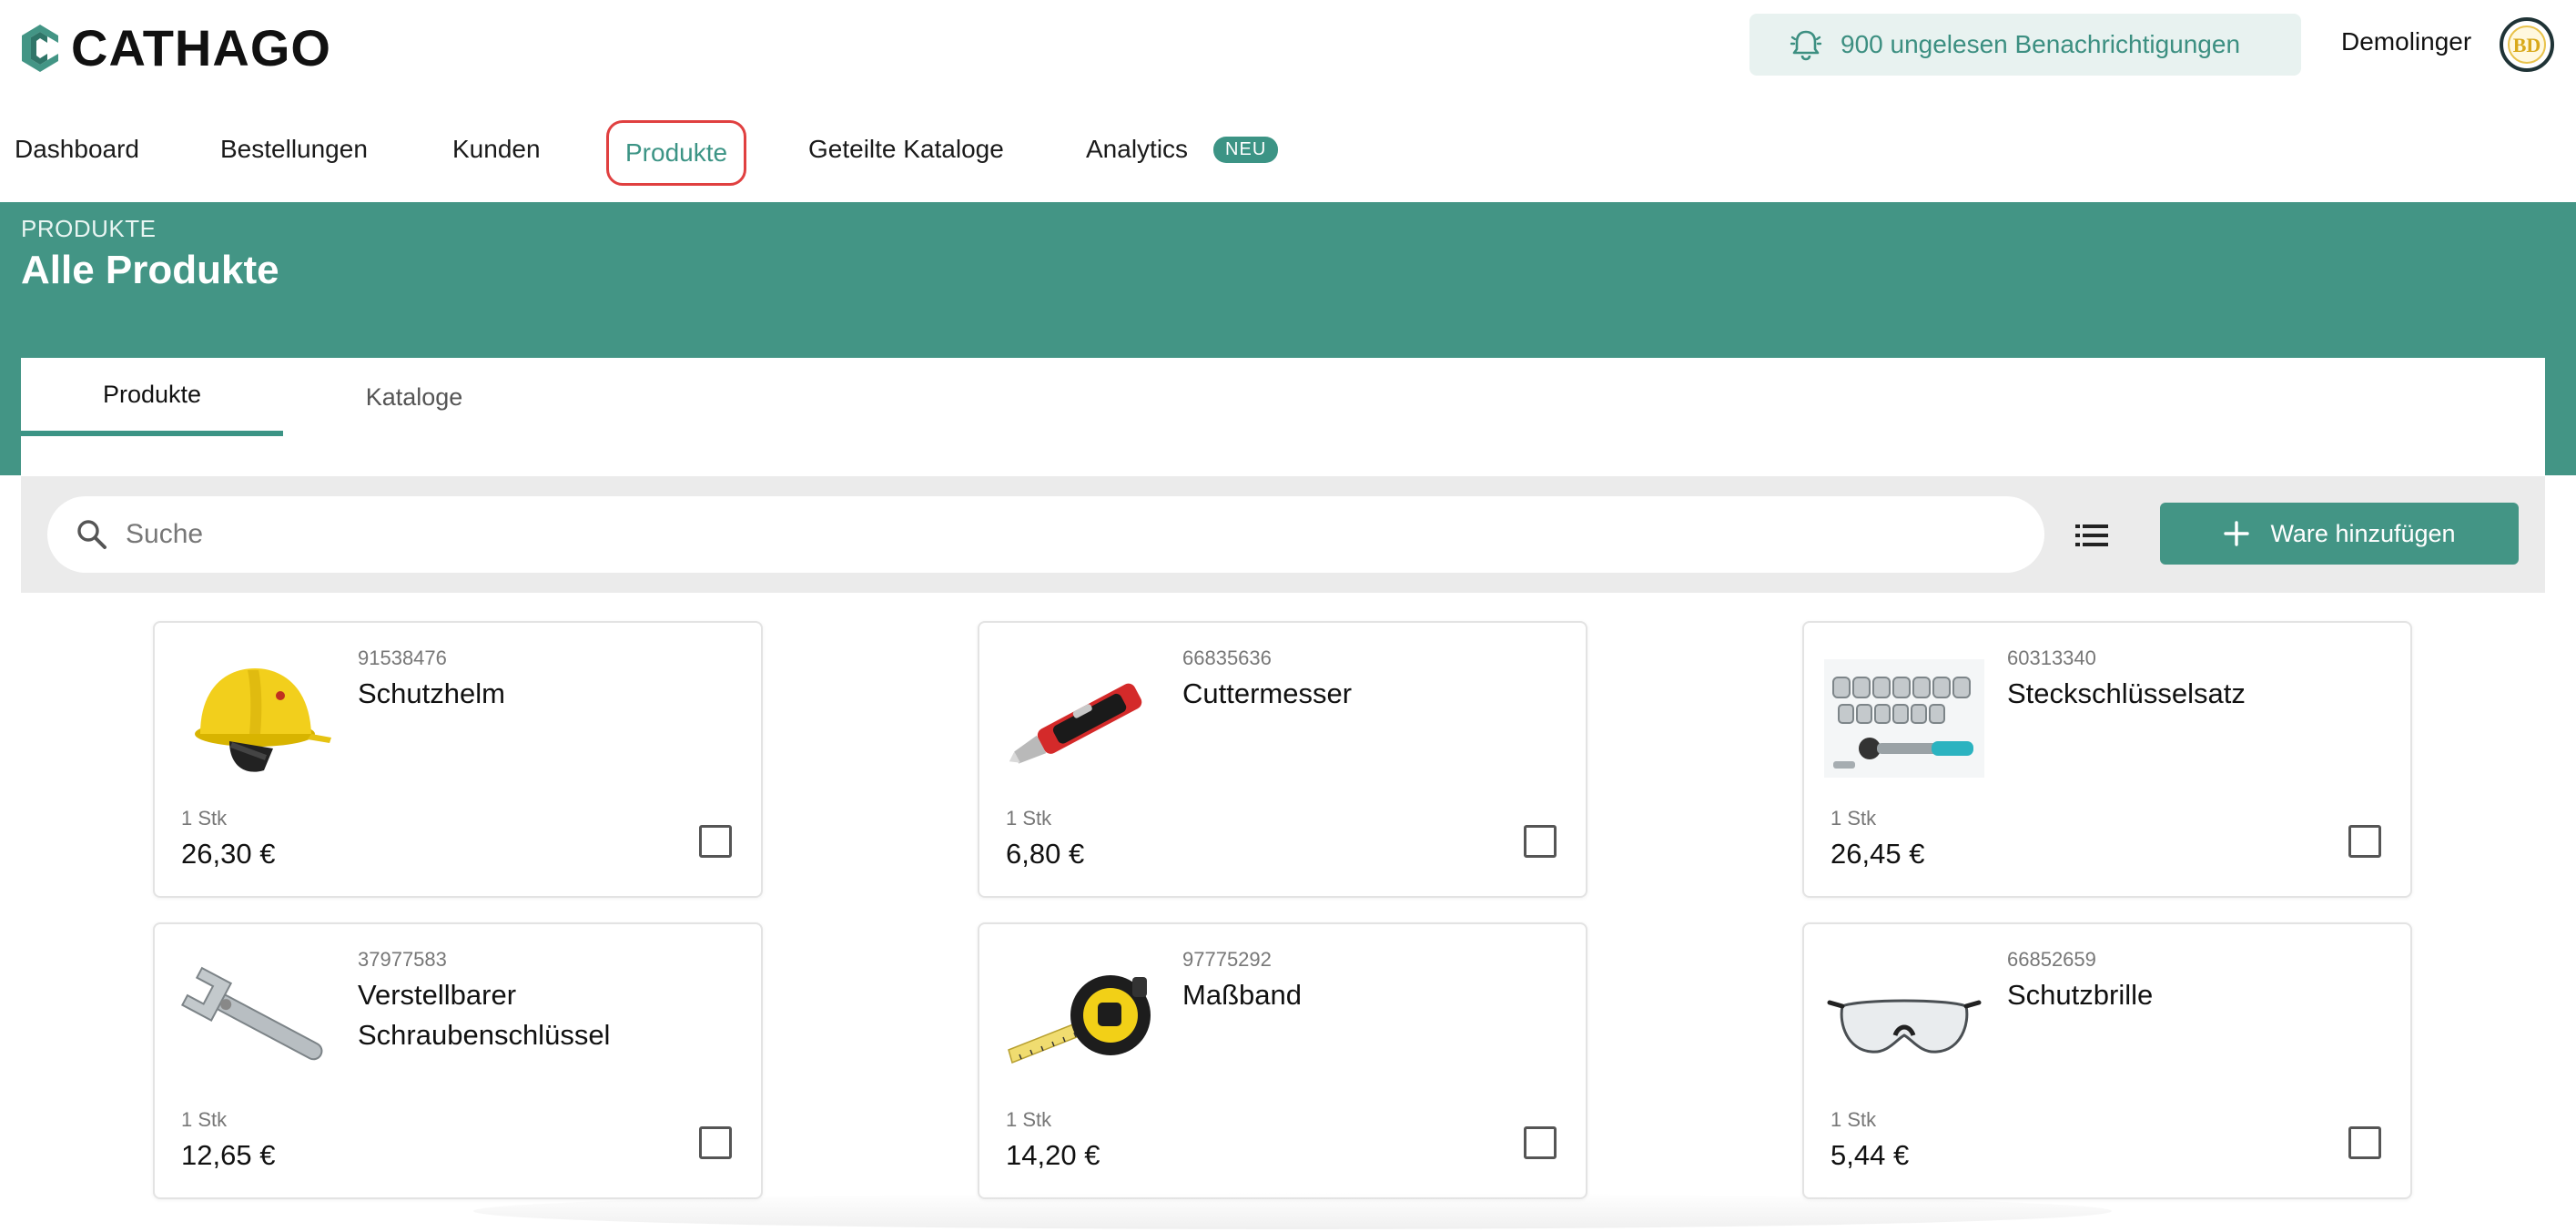 This screenshot has height=1232, width=2576. I want to click on avatar: BD, so click(2527, 44).